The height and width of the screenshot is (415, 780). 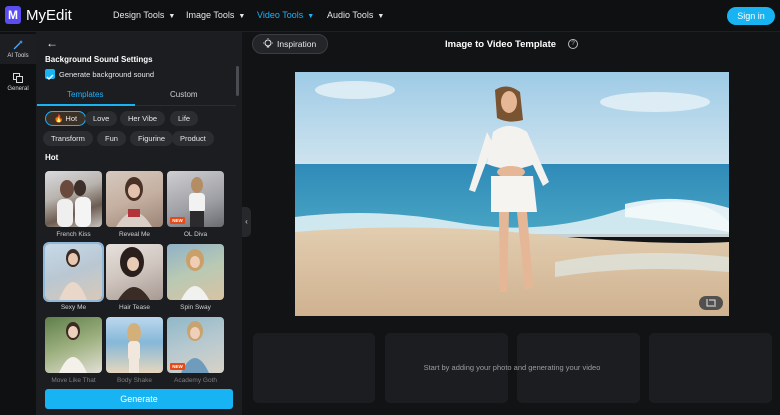 What do you see at coordinates (246, 222) in the screenshot?
I see `collapse-panel-chevron-icon: ‹` at bounding box center [246, 222].